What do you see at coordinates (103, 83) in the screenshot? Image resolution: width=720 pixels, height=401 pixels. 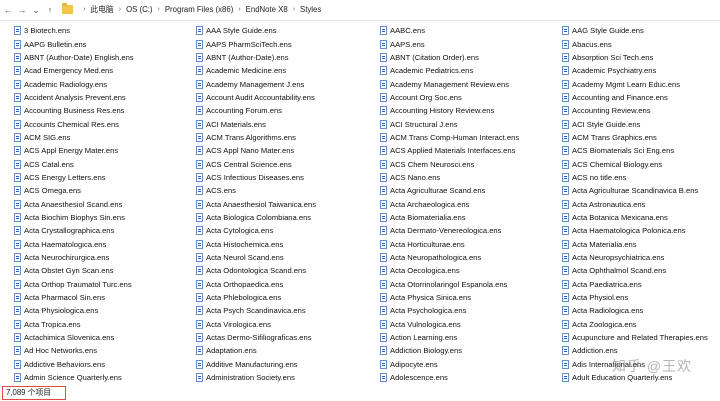 I see `file-item: Academic Radiology.ens` at bounding box center [103, 83].